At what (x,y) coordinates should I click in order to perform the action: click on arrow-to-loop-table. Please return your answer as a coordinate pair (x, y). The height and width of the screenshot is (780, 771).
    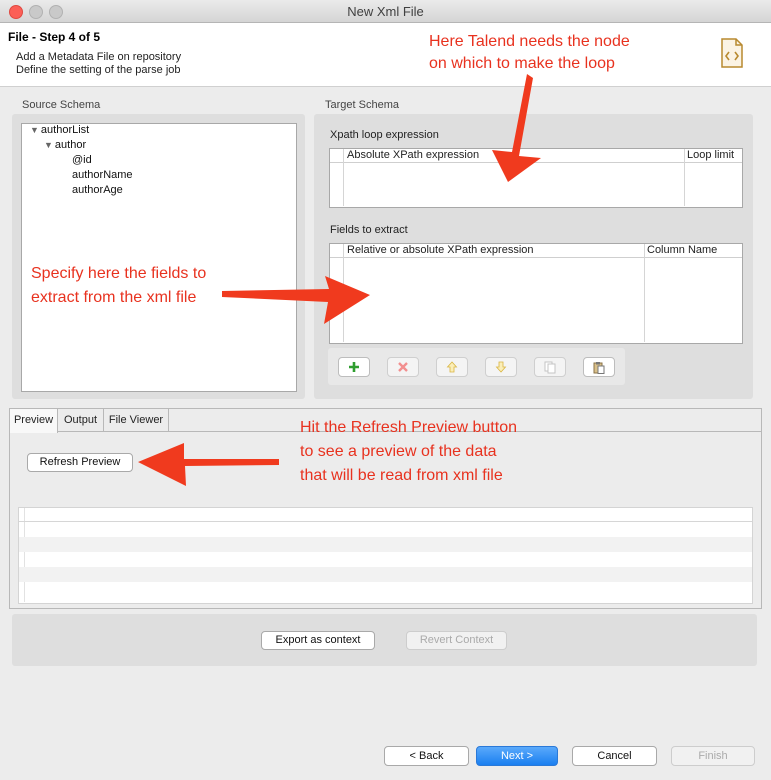
    Looking at the image, I should click on (516, 128).